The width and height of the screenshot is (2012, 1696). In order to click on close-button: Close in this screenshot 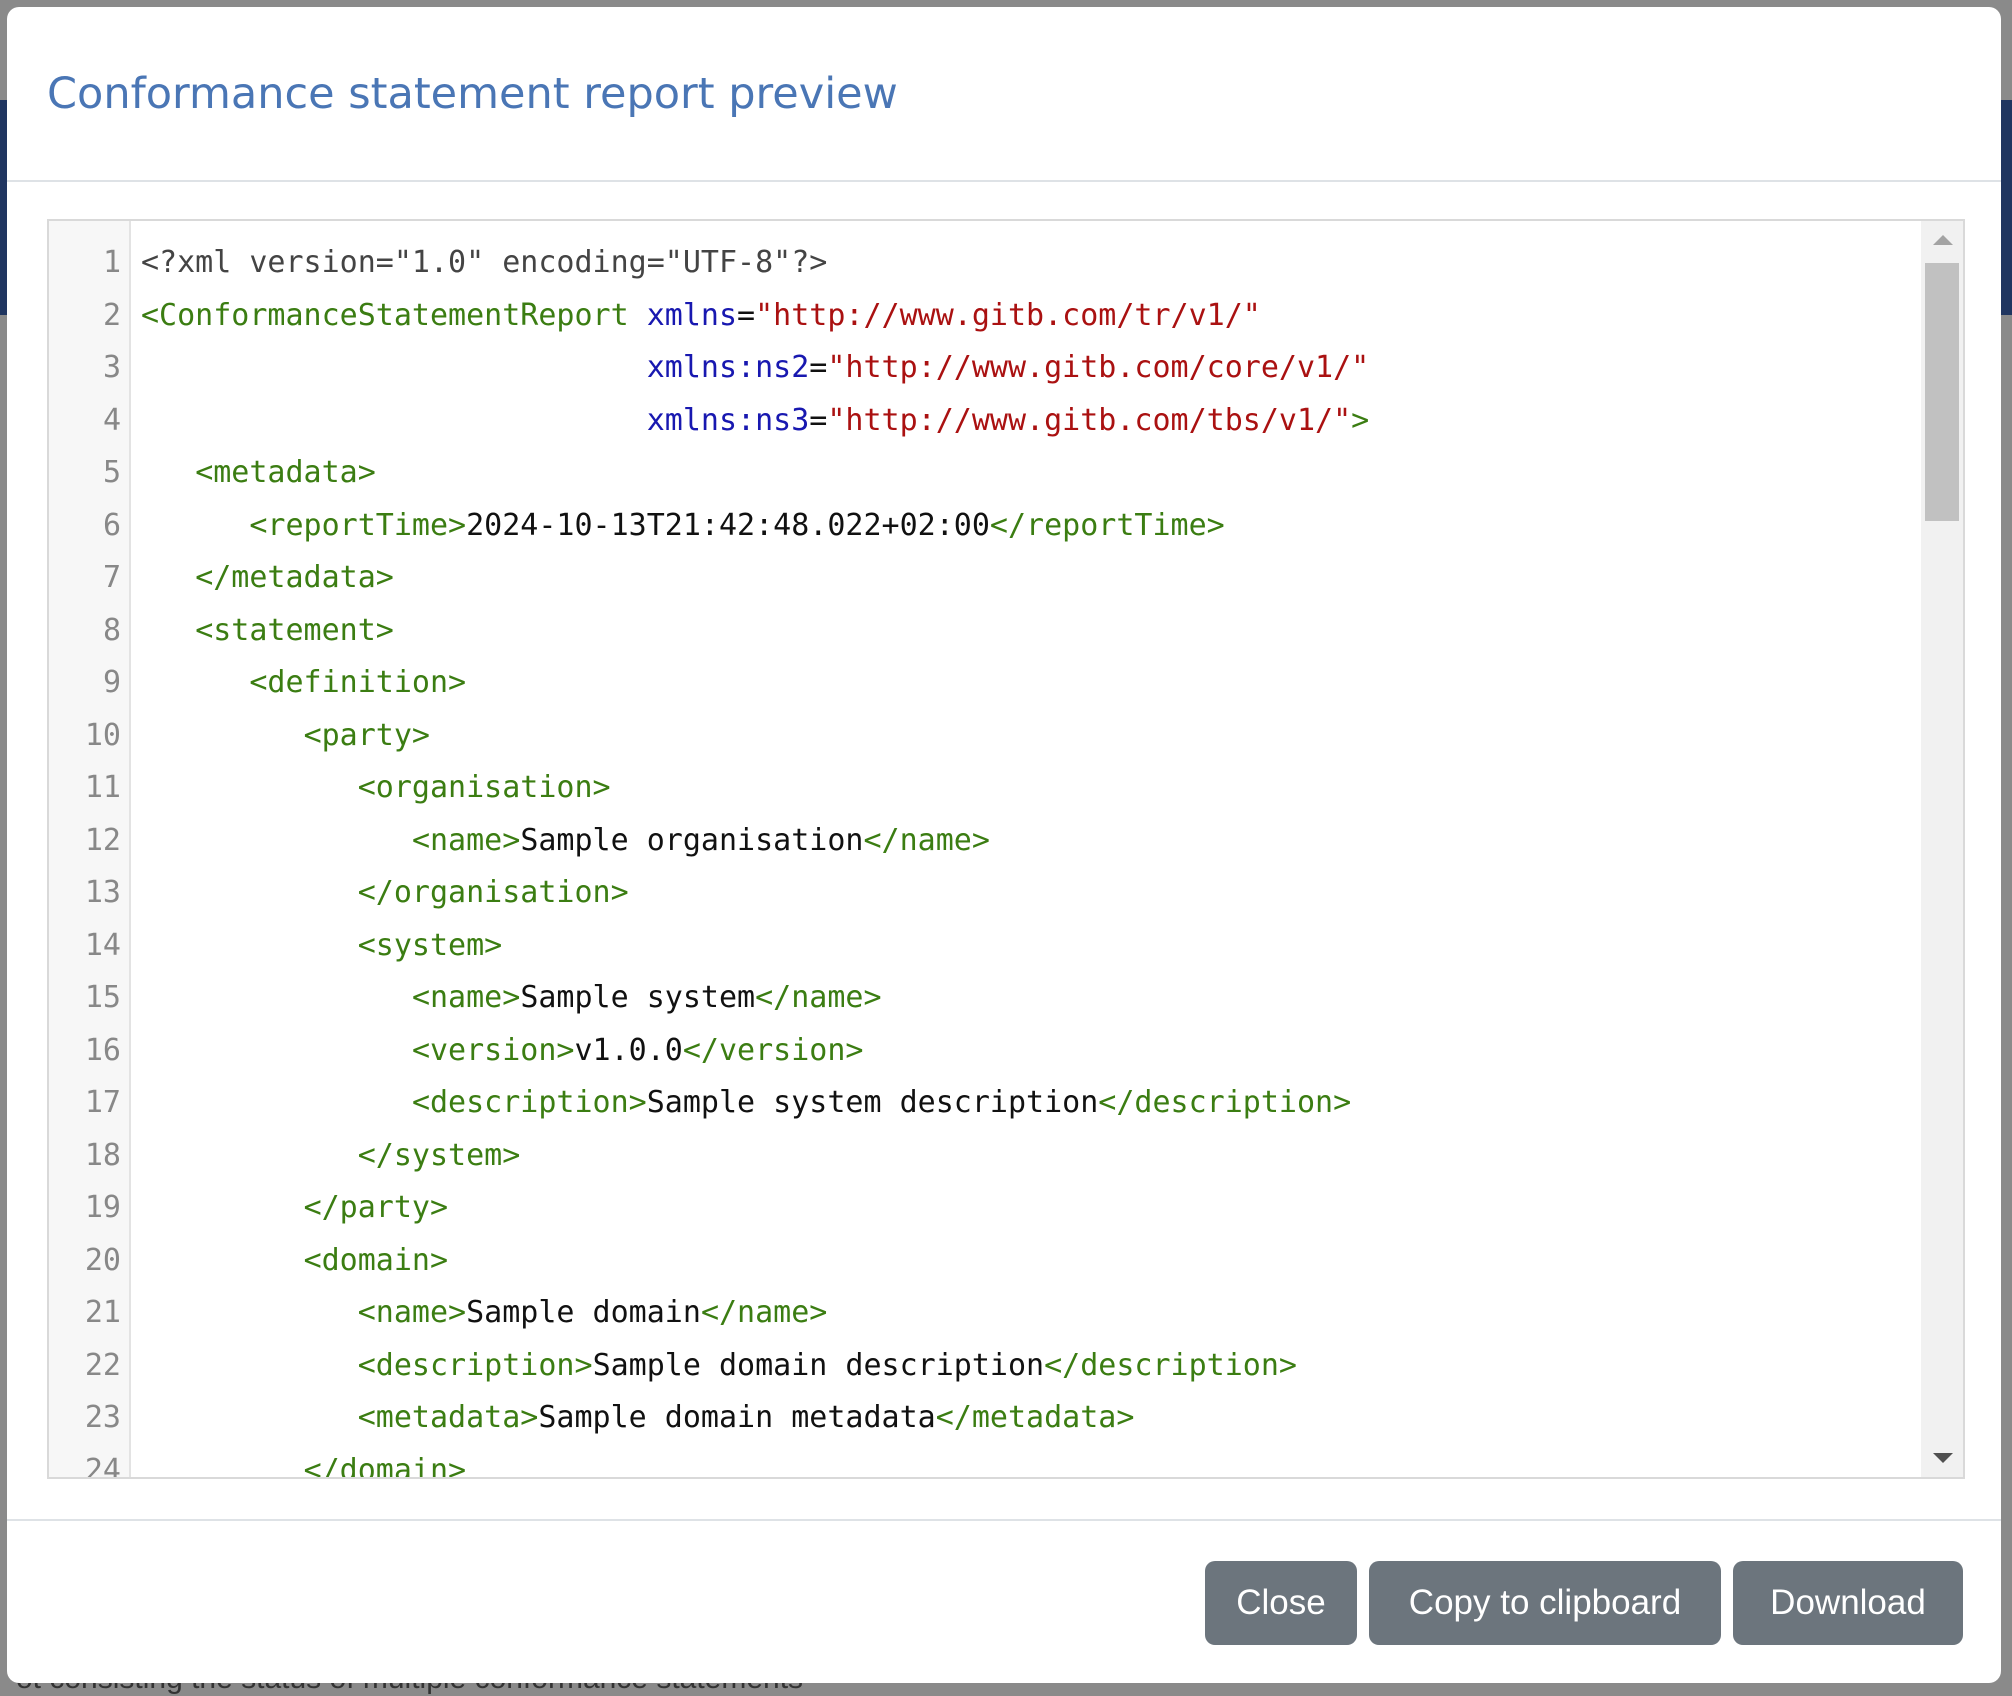, I will do `click(1281, 1603)`.